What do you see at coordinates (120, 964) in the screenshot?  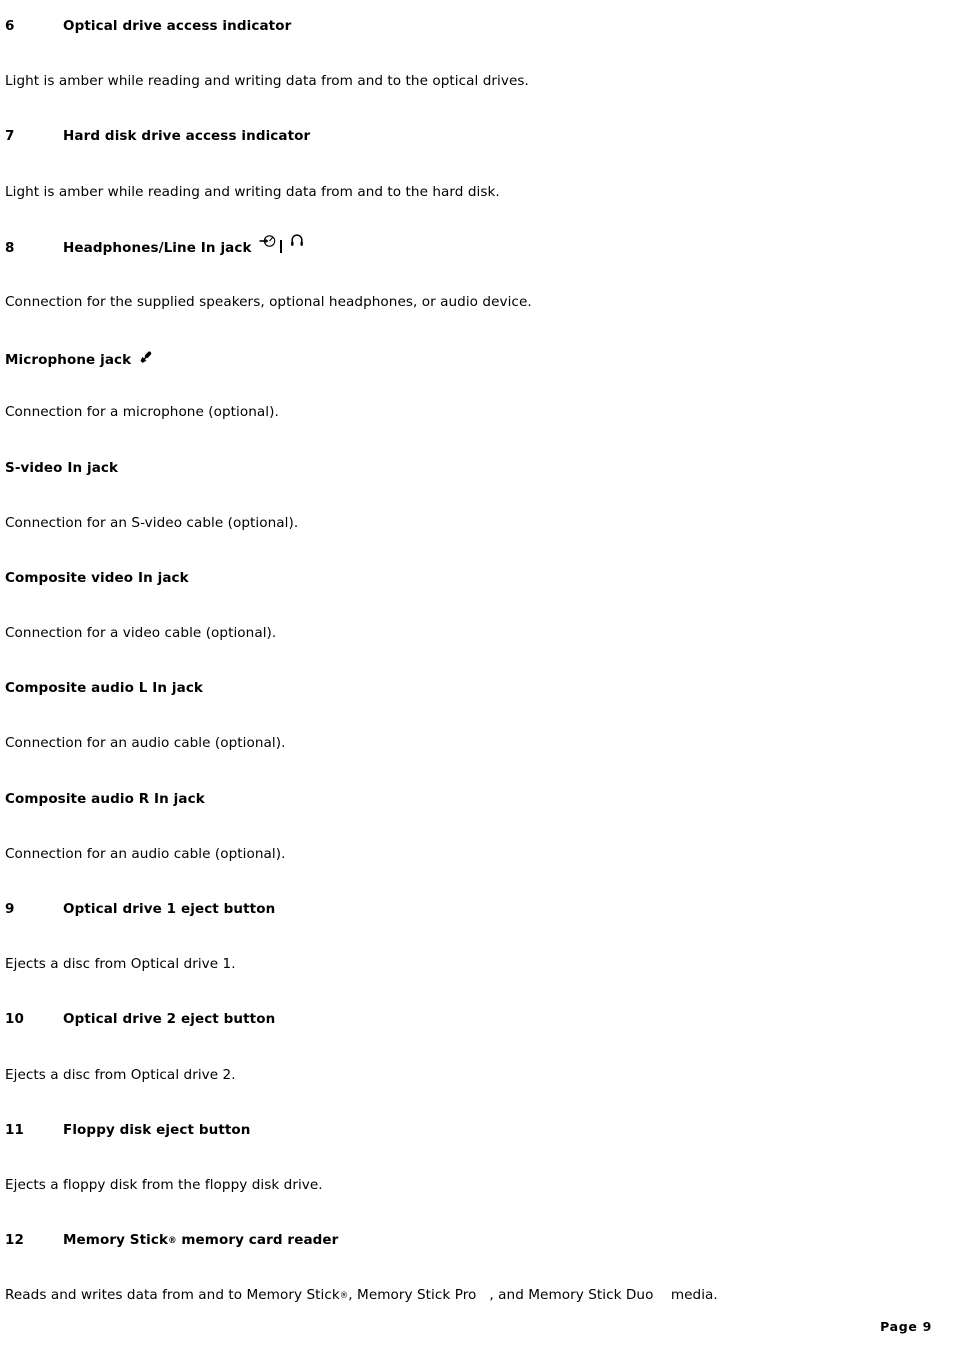 I see `body-paragraph: Ejects a disc from Optical drive 1.` at bounding box center [120, 964].